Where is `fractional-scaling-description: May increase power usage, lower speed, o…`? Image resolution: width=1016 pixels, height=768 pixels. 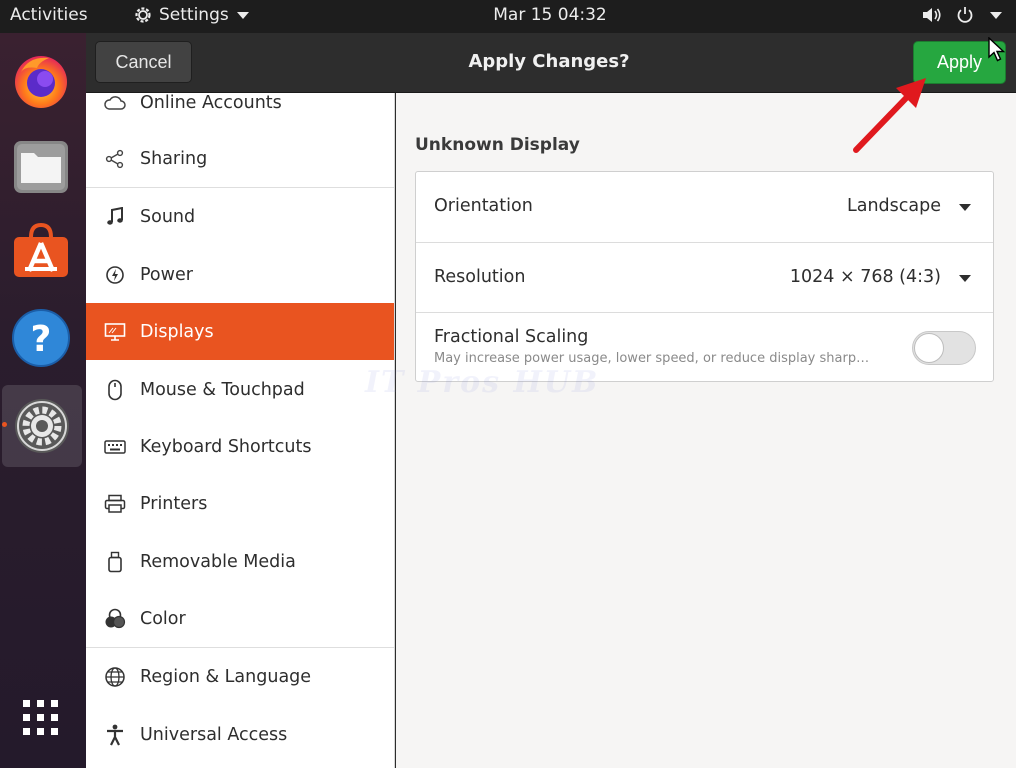 fractional-scaling-description: May increase power usage, lower speed, o… is located at coordinates (652, 358).